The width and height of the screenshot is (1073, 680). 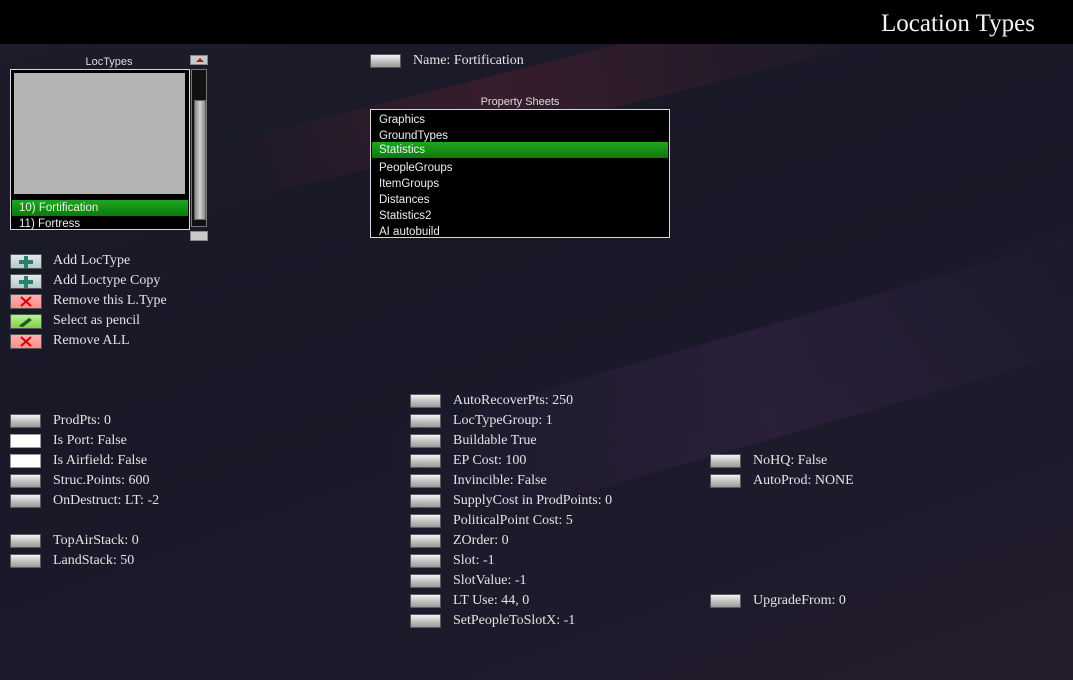 What do you see at coordinates (97, 320) in the screenshot?
I see `select-as-pencil-label: Select as pencil` at bounding box center [97, 320].